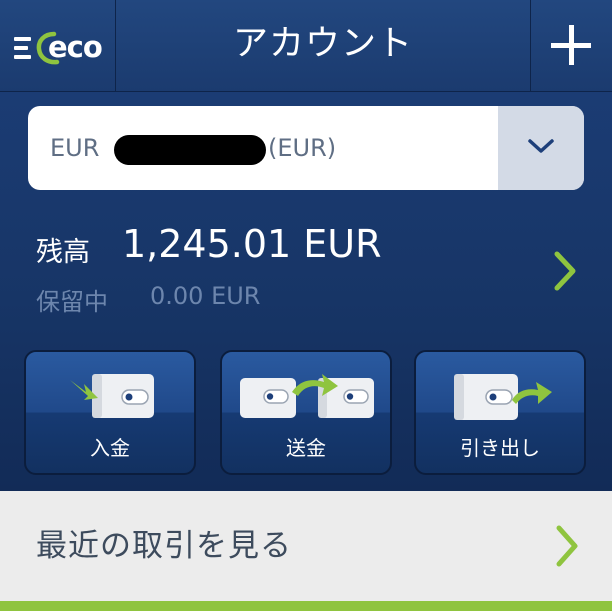 The width and height of the screenshot is (612, 611). What do you see at coordinates (110, 448) in the screenshot?
I see `deposit-label: 入金` at bounding box center [110, 448].